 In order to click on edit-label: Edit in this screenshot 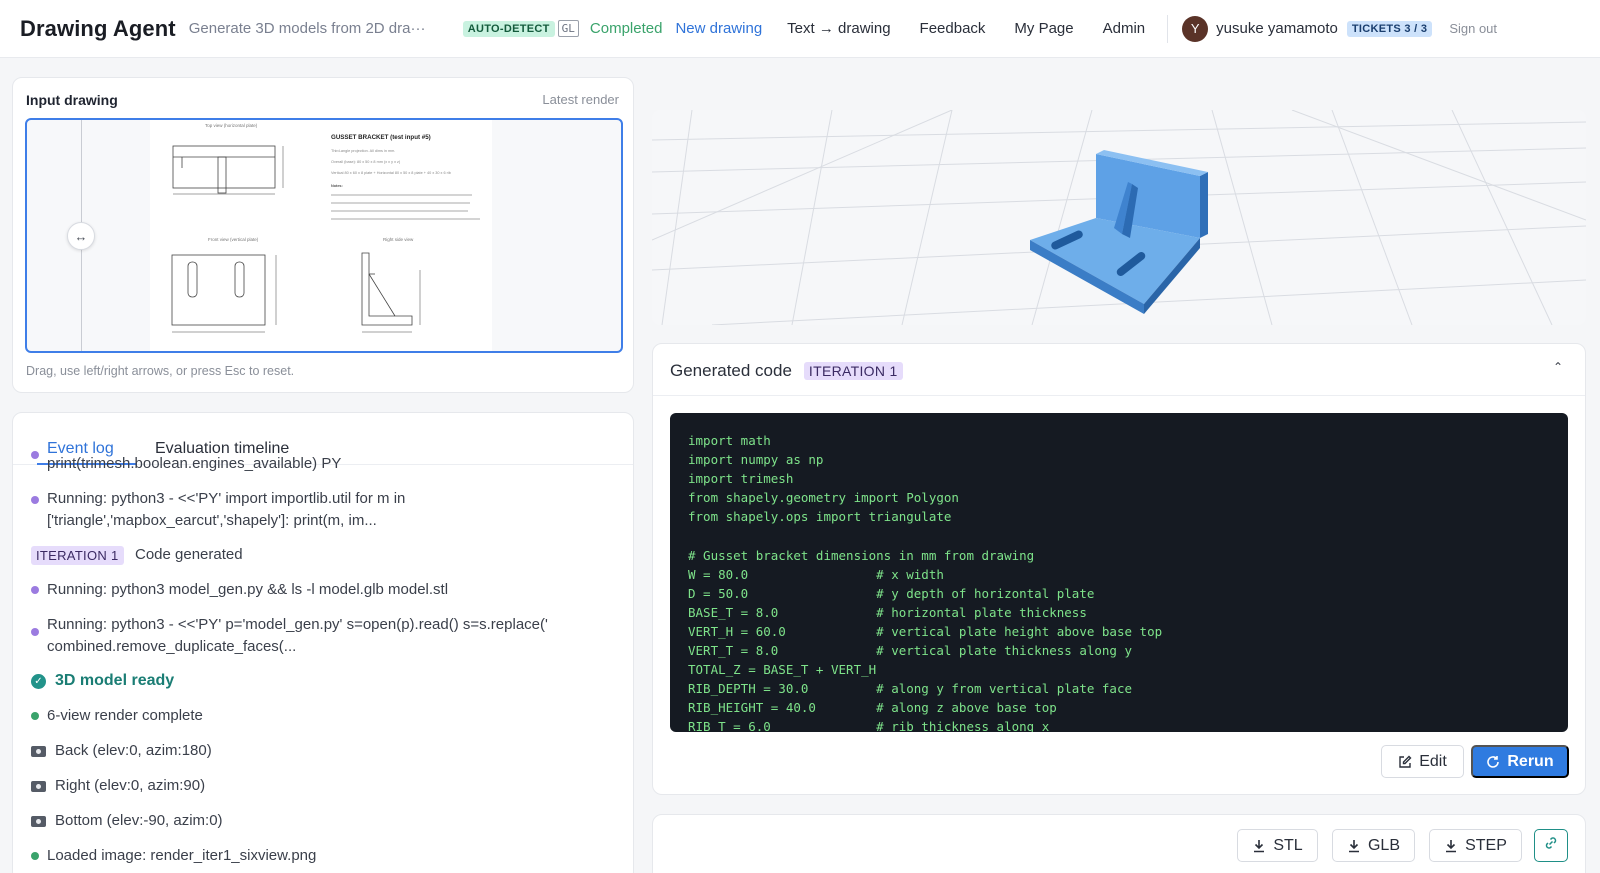, I will do `click(1433, 761)`.